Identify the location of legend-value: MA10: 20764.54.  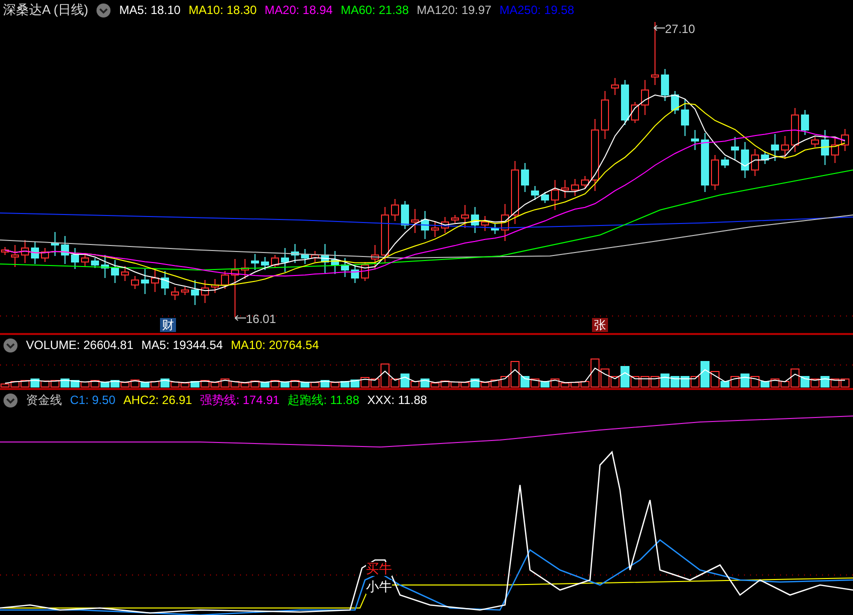
(274, 345).